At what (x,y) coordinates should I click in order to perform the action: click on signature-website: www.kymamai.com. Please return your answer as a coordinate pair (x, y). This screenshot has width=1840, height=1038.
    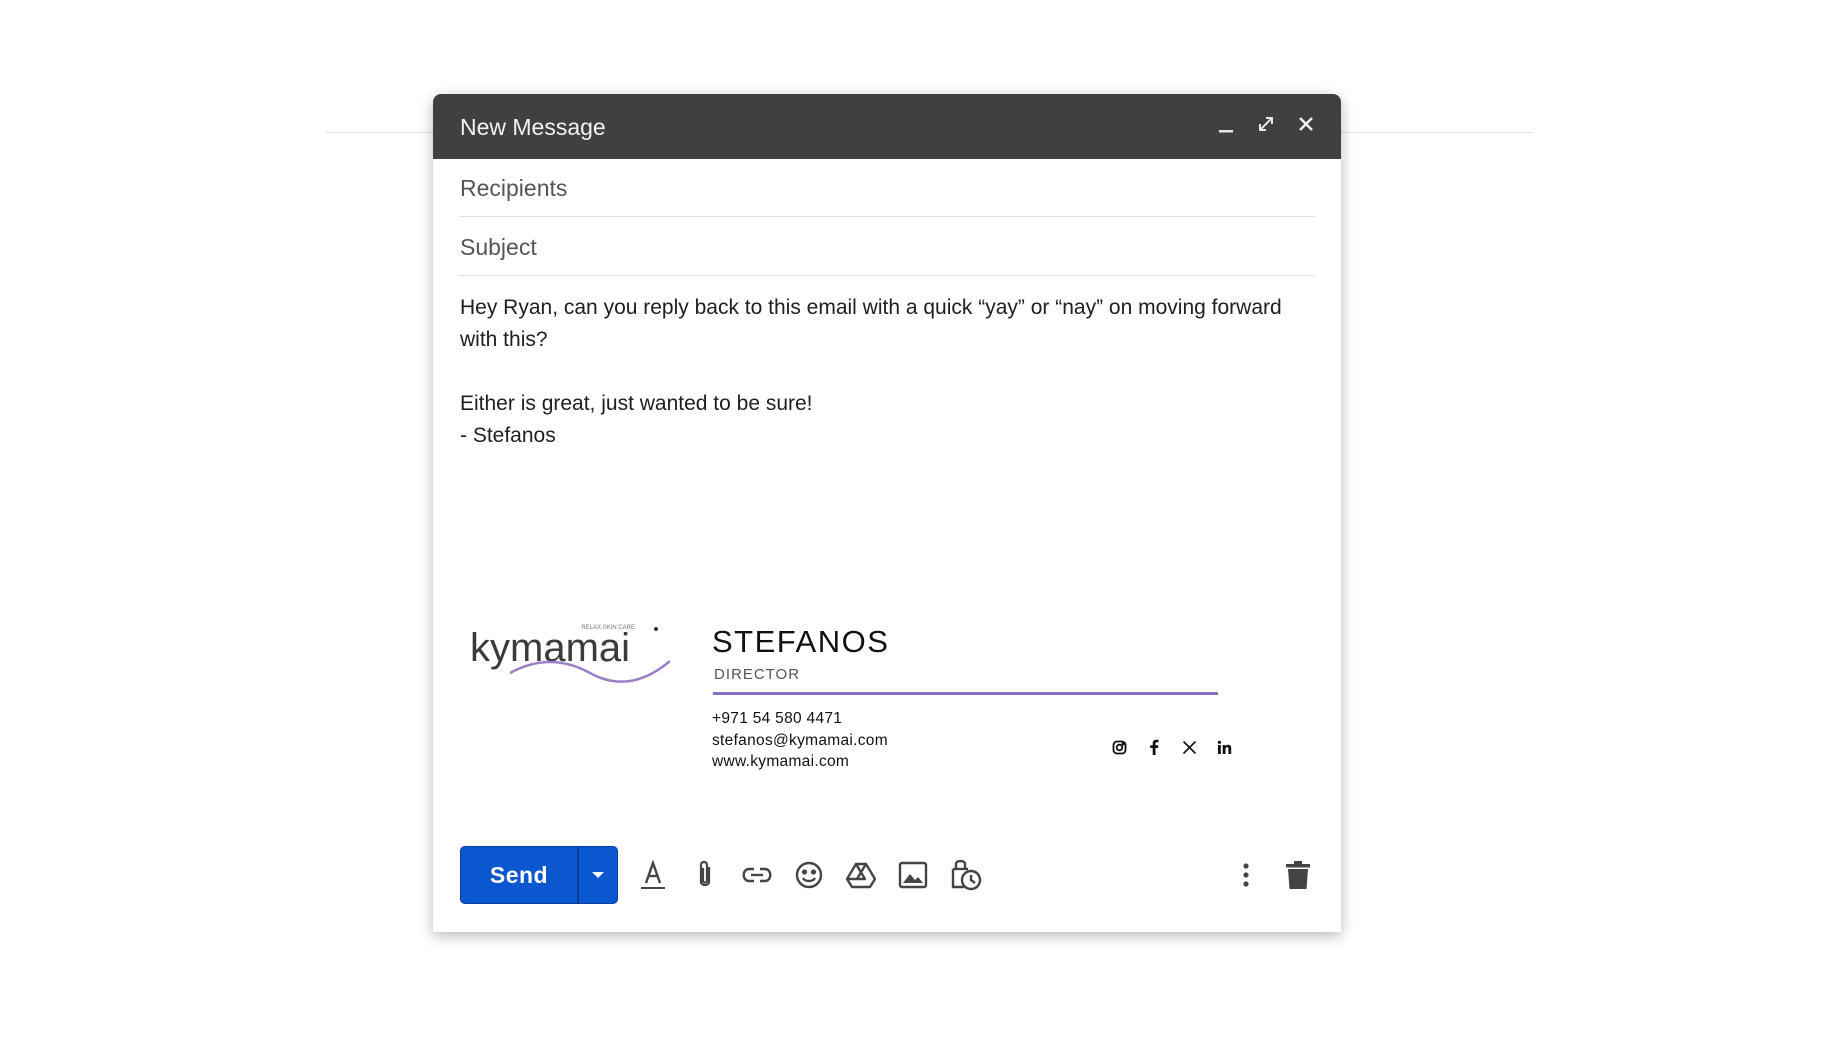
    Looking at the image, I should click on (800, 762).